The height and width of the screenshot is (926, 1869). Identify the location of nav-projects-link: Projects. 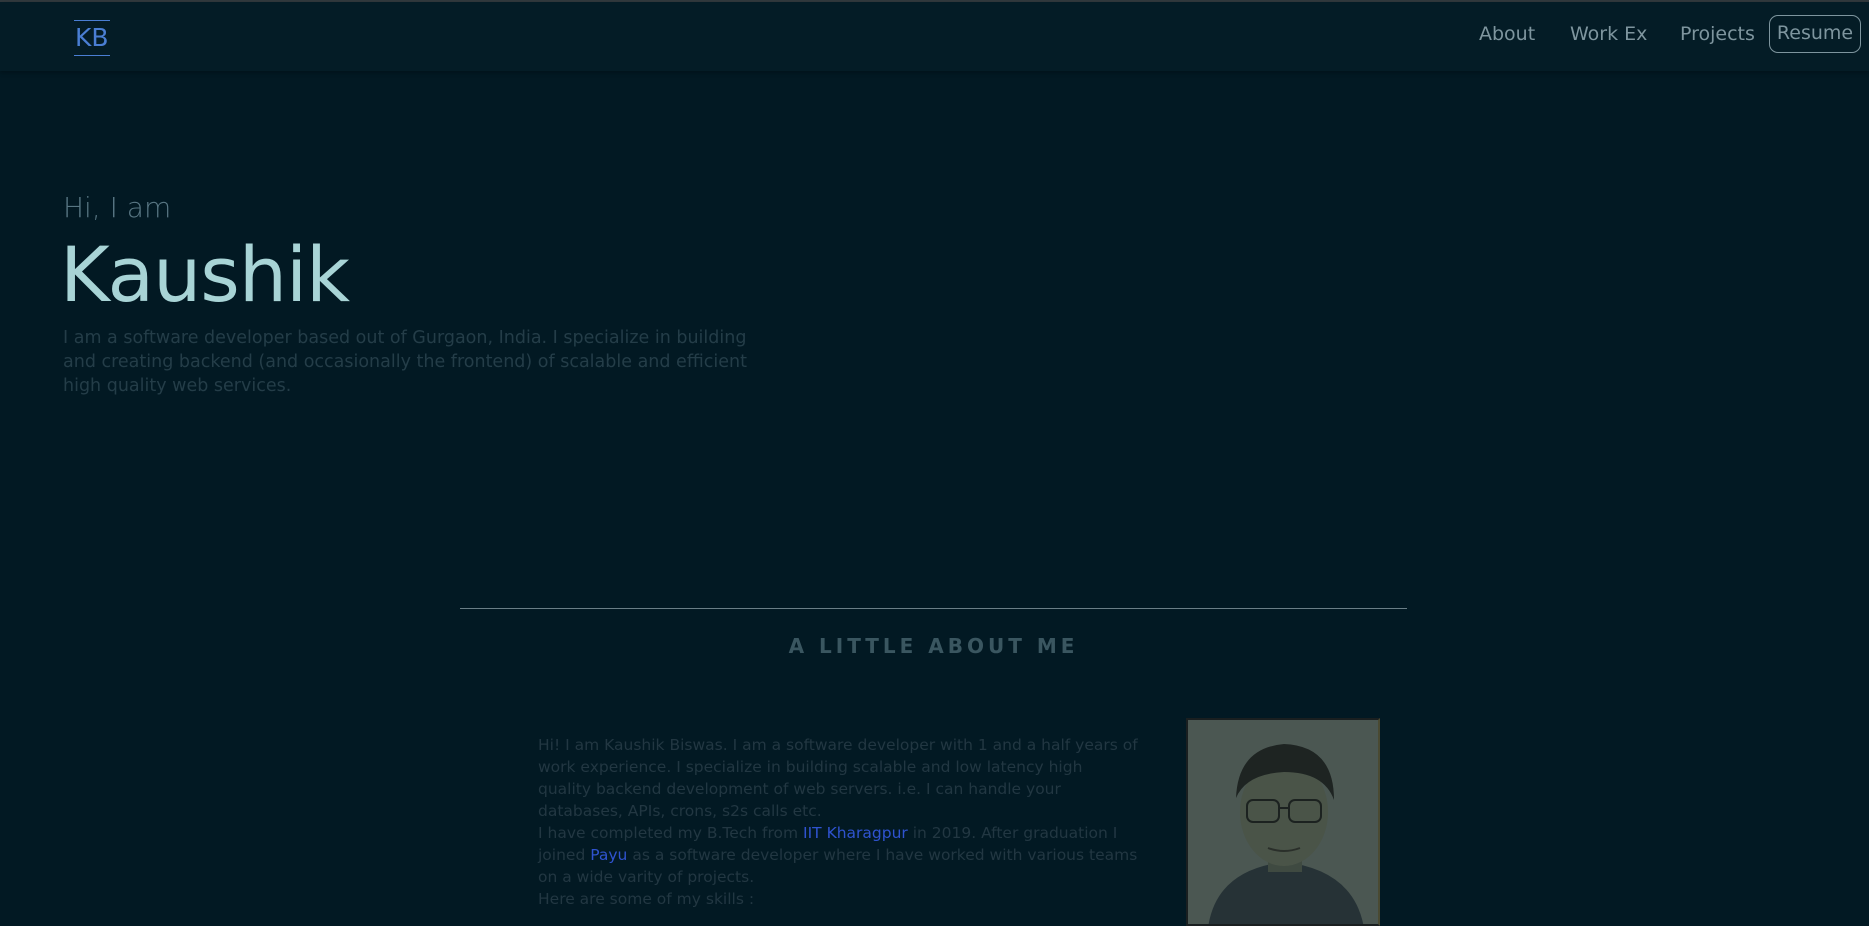
(1717, 34).